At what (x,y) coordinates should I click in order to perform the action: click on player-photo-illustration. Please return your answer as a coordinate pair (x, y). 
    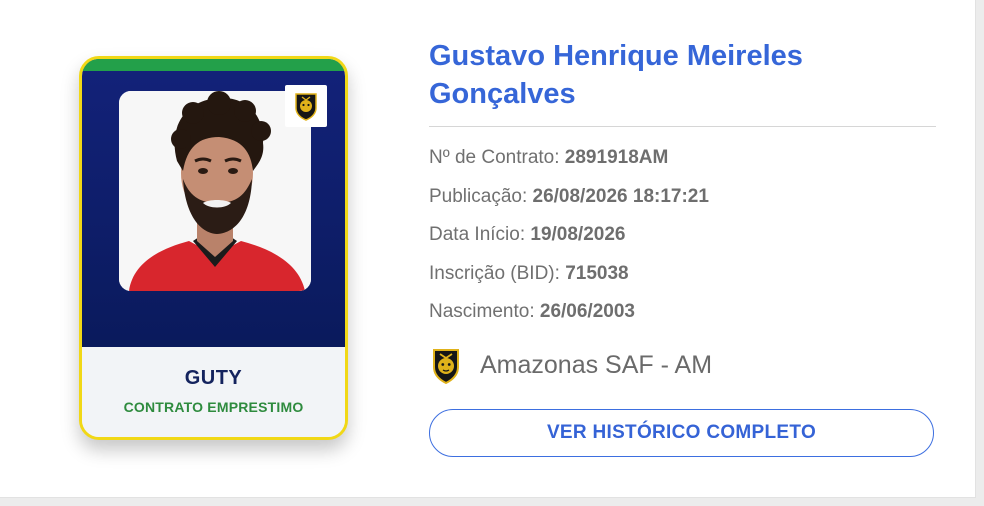
    Looking at the image, I should click on (215, 191).